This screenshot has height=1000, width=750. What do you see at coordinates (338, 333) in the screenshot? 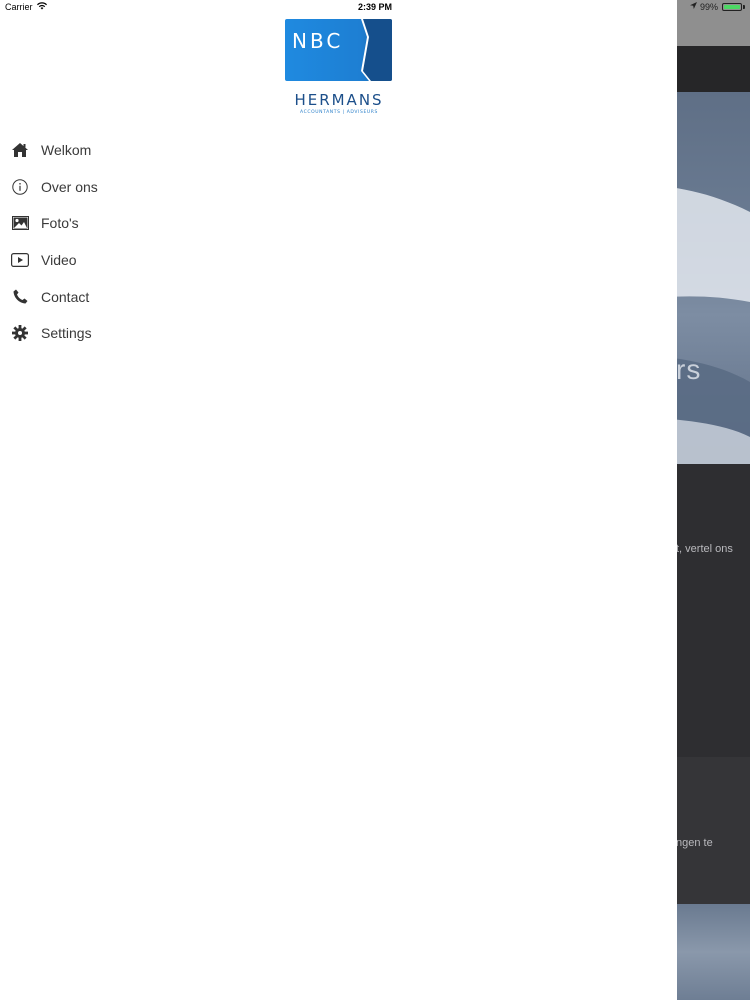
I see `menu-item-settings: Settings` at bounding box center [338, 333].